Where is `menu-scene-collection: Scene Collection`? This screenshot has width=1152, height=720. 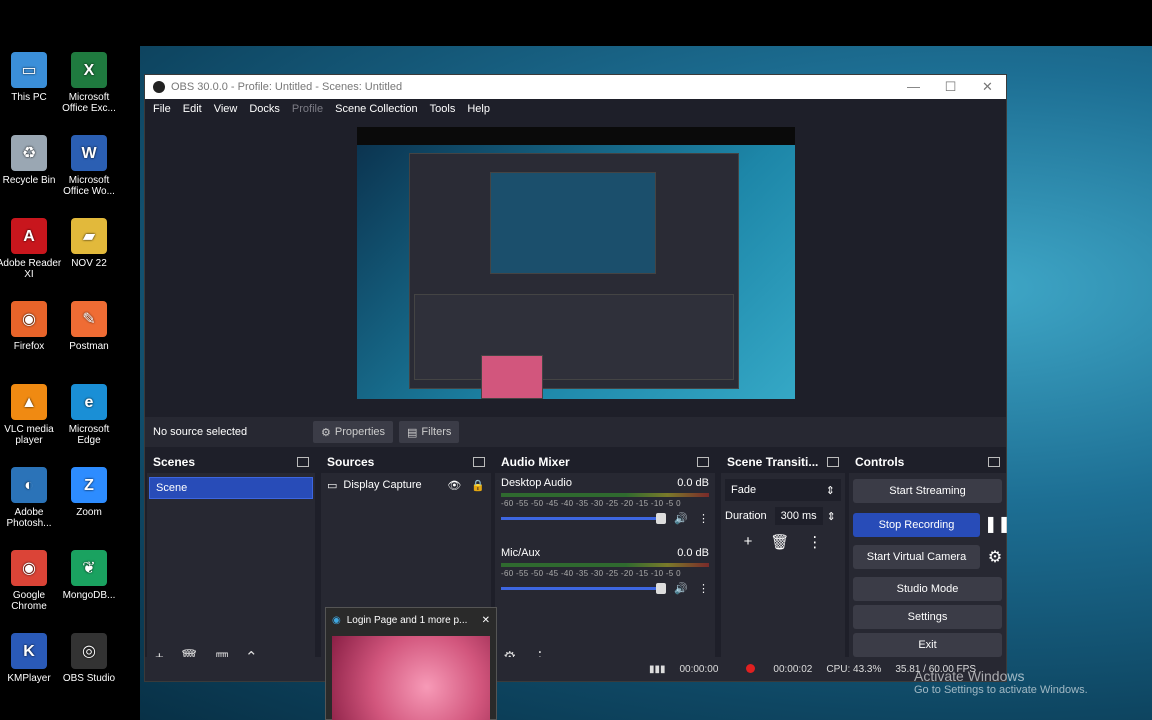 menu-scene-collection: Scene Collection is located at coordinates (376, 109).